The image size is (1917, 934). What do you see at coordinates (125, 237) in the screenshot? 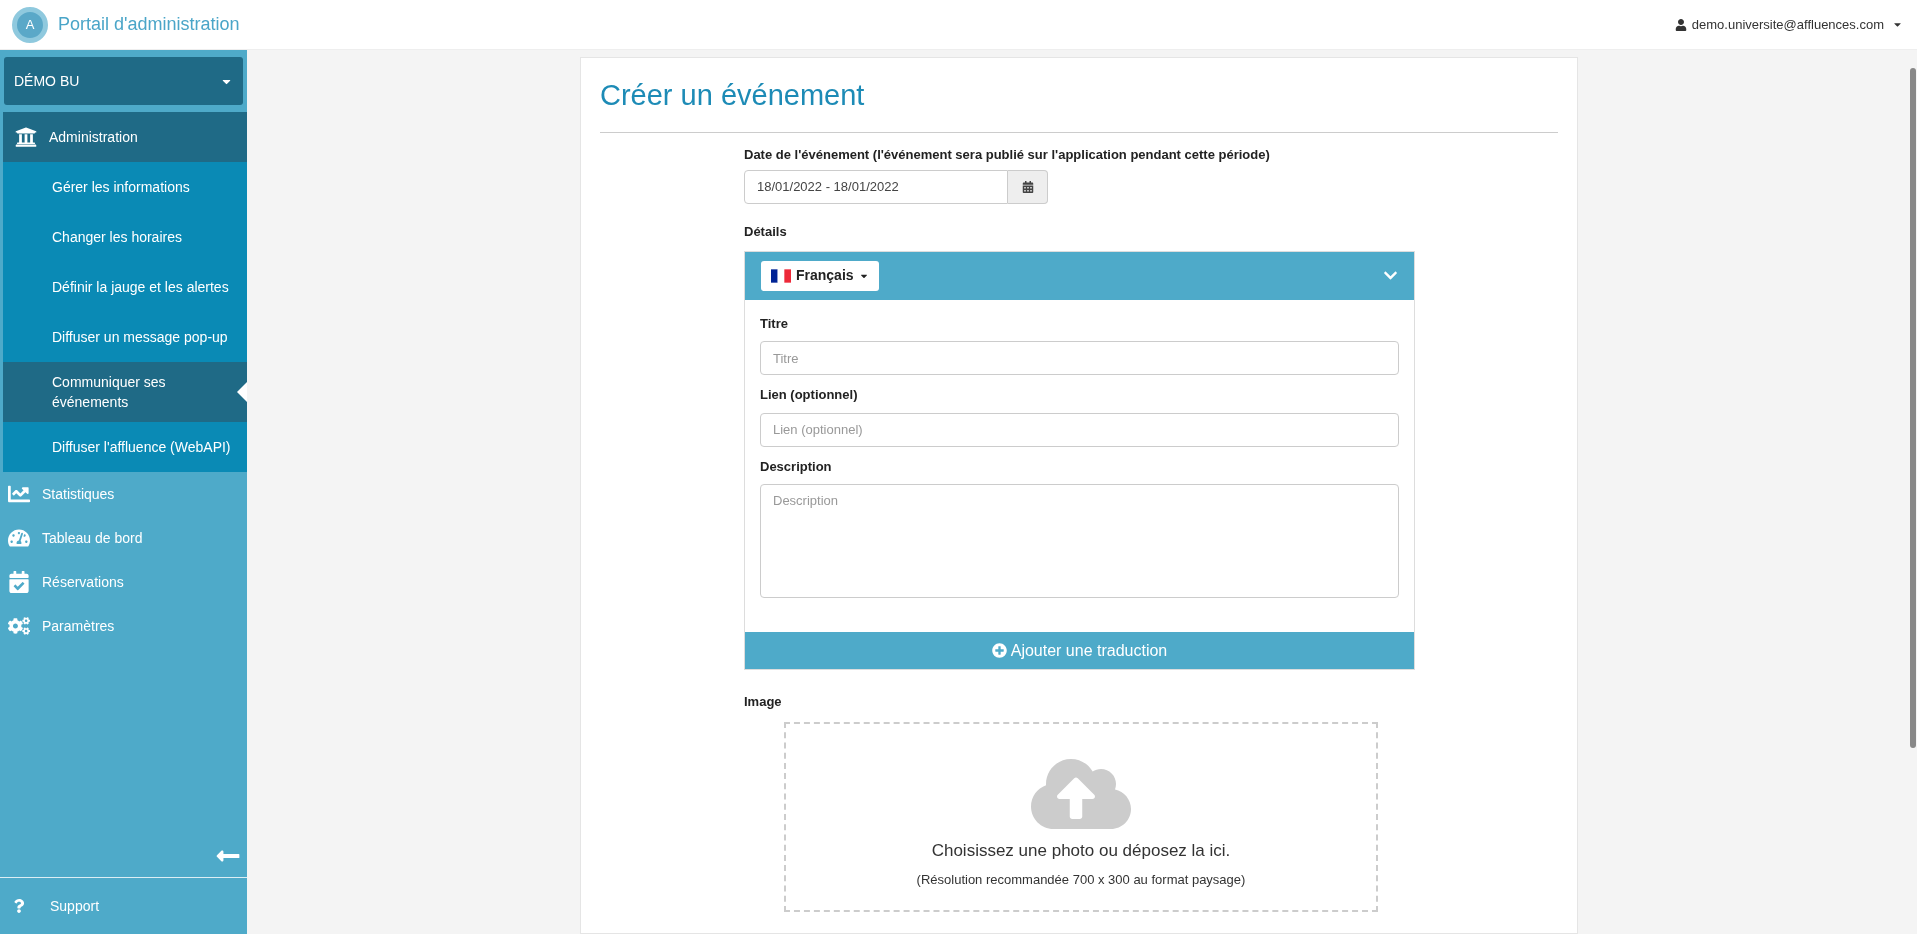
I see `submenu-item: Changer les horaires` at bounding box center [125, 237].